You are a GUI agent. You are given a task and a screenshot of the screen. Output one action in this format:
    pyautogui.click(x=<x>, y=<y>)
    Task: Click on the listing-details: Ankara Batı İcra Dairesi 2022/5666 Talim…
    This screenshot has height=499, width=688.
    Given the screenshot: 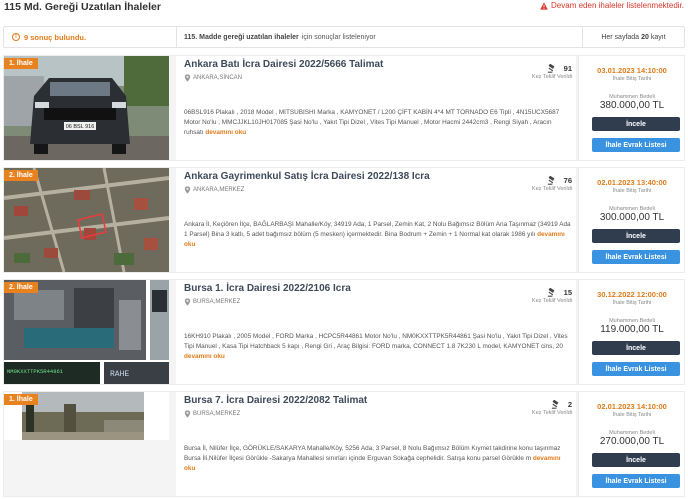 What is the action you would take?
    pyautogui.click(x=376, y=108)
    